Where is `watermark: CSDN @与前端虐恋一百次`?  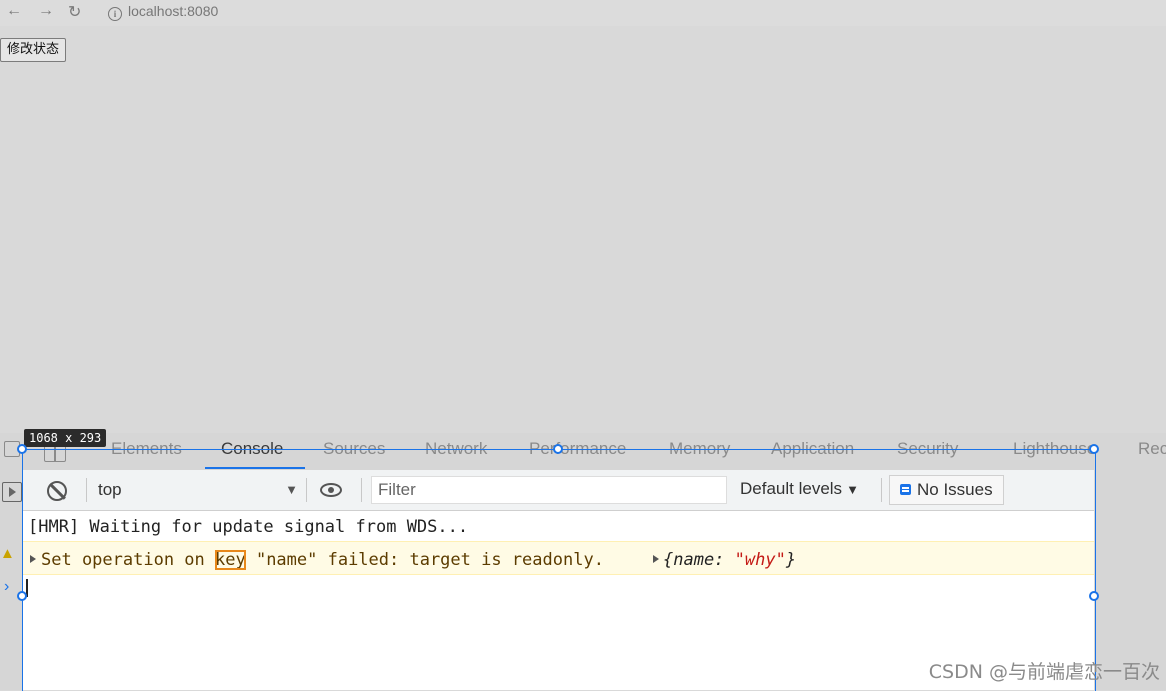 watermark: CSDN @与前端虐恋一百次 is located at coordinates (1044, 672).